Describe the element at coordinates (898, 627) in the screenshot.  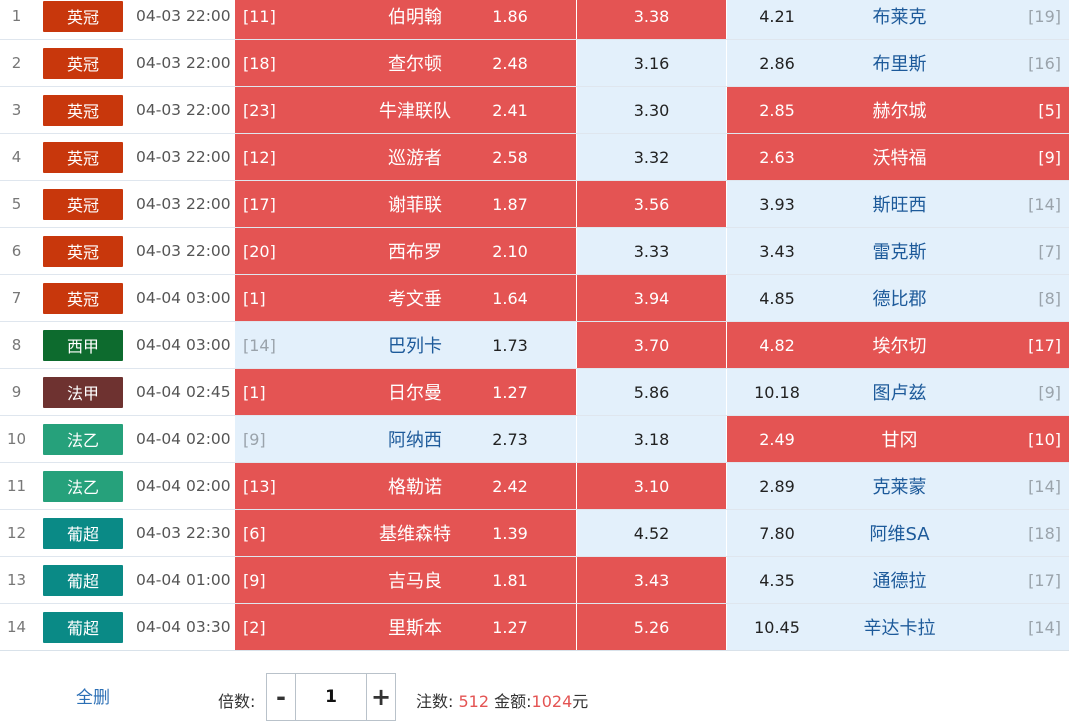
I see `away-win-option: 10.45 辛达卡拉 [14]` at that location.